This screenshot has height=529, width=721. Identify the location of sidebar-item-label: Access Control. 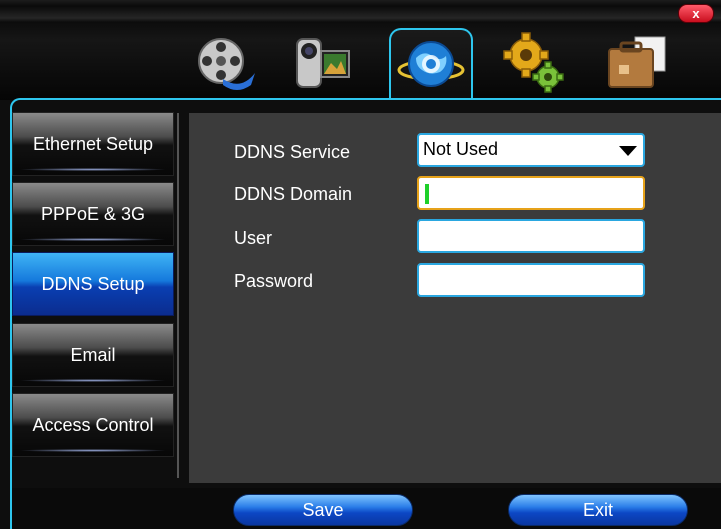
(93, 424).